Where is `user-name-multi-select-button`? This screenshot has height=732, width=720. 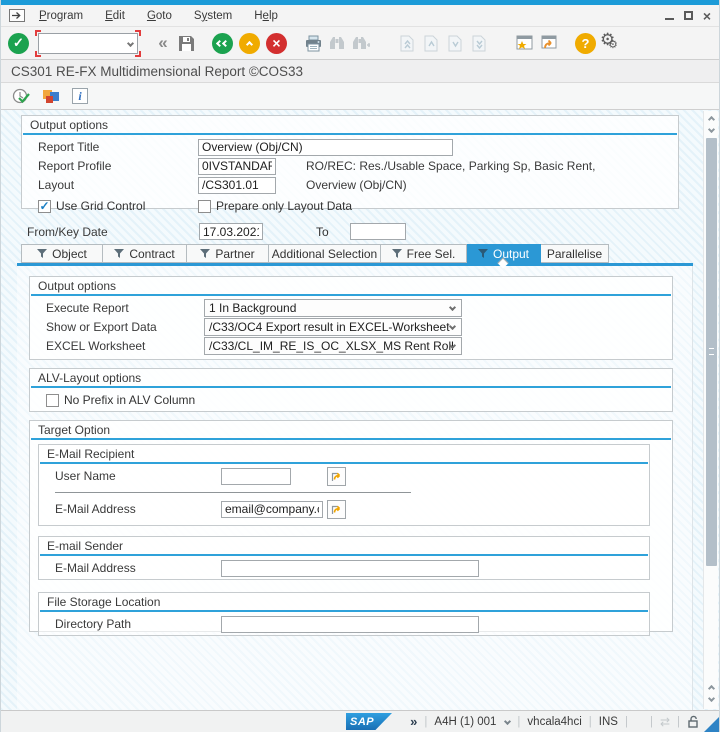
user-name-multi-select-button is located at coordinates (336, 476).